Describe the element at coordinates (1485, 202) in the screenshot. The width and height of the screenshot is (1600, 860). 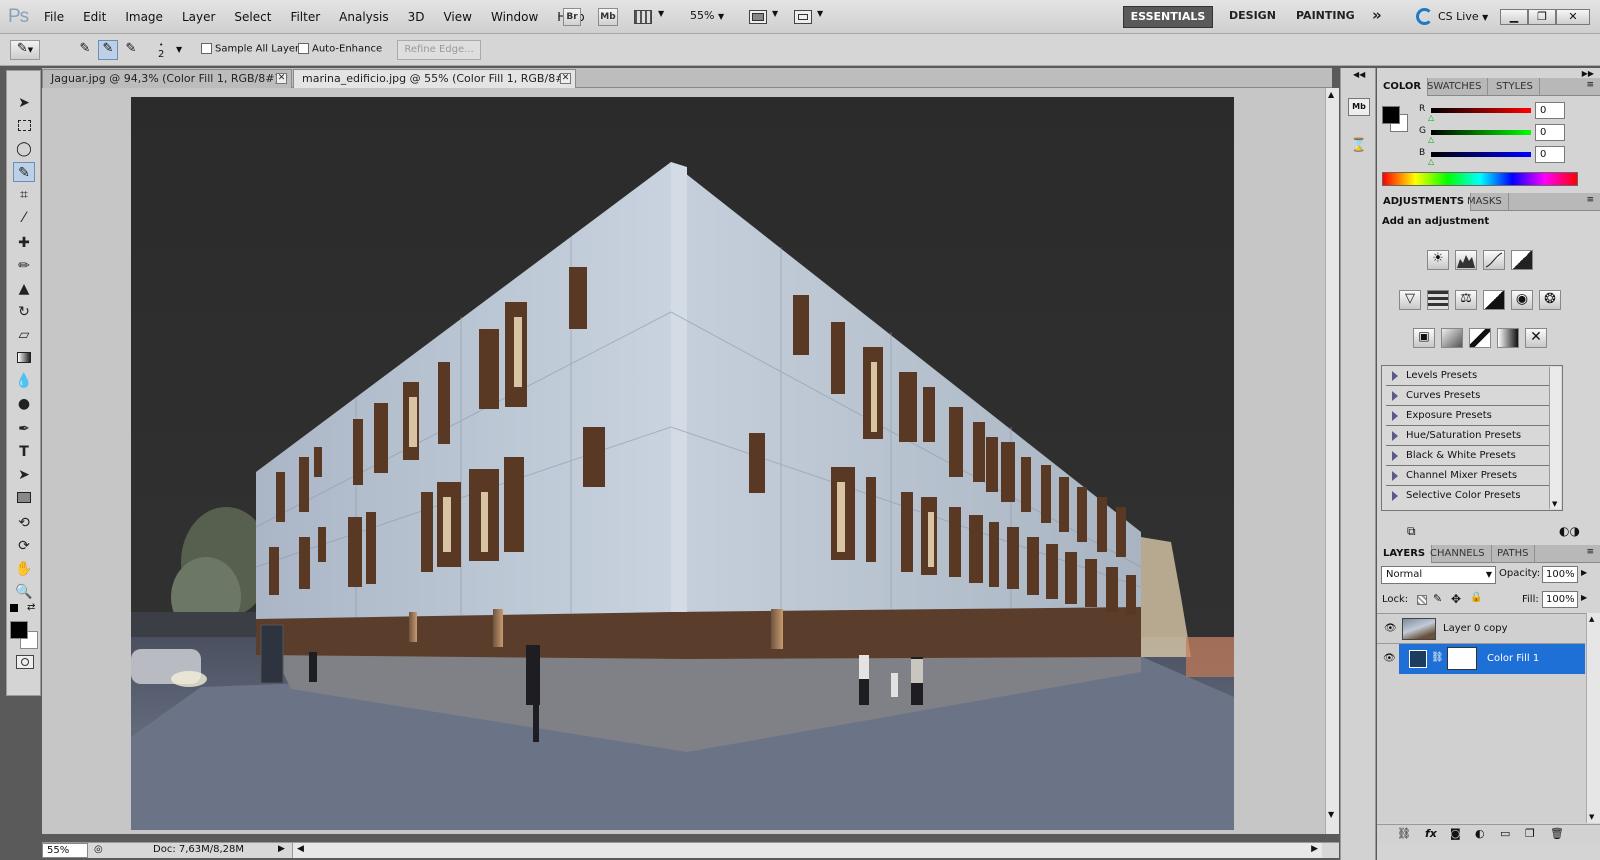
I see `tab-masks: MASKS` at that location.